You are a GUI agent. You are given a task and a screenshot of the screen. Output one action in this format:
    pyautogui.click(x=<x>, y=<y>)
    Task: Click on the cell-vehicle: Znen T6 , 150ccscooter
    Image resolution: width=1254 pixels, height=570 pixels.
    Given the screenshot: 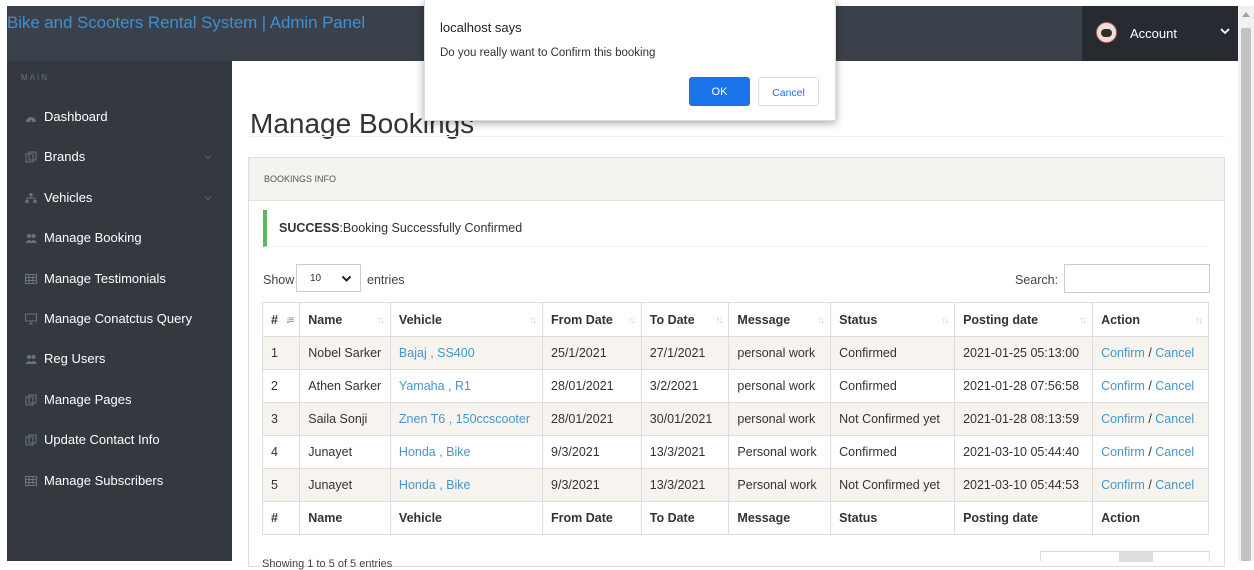 What is the action you would take?
    pyautogui.click(x=466, y=419)
    